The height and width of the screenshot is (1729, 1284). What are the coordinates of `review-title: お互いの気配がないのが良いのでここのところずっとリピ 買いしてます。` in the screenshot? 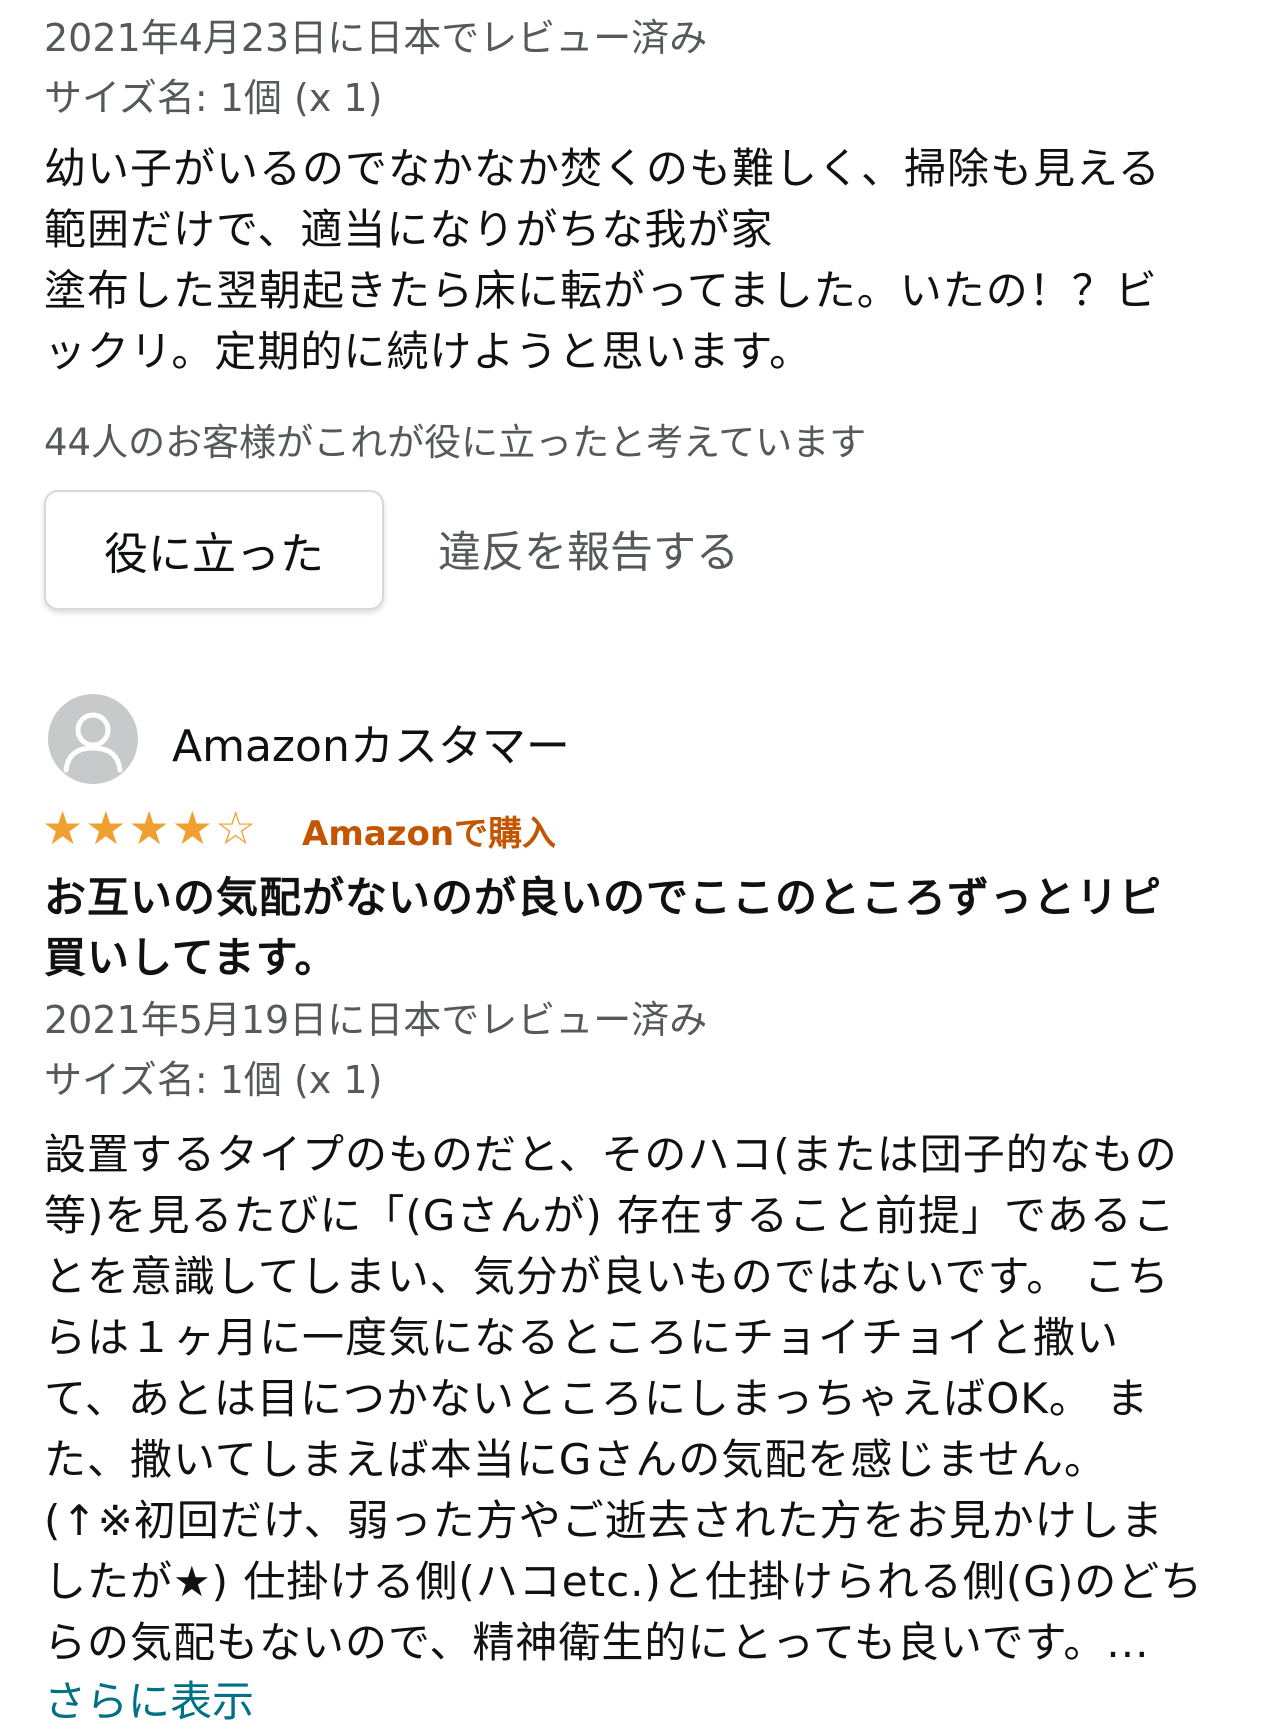 It's located at (644, 928).